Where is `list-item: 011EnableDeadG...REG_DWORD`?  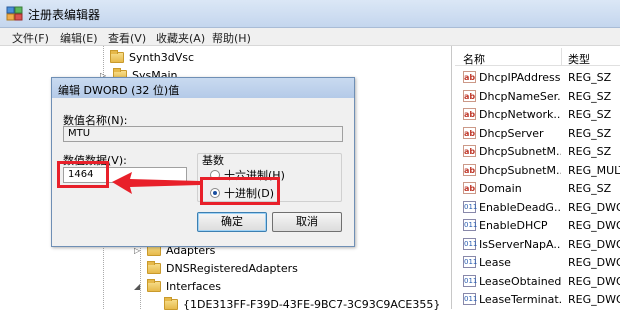 list-item: 011EnableDeadG...REG_DWORD is located at coordinates (537, 207).